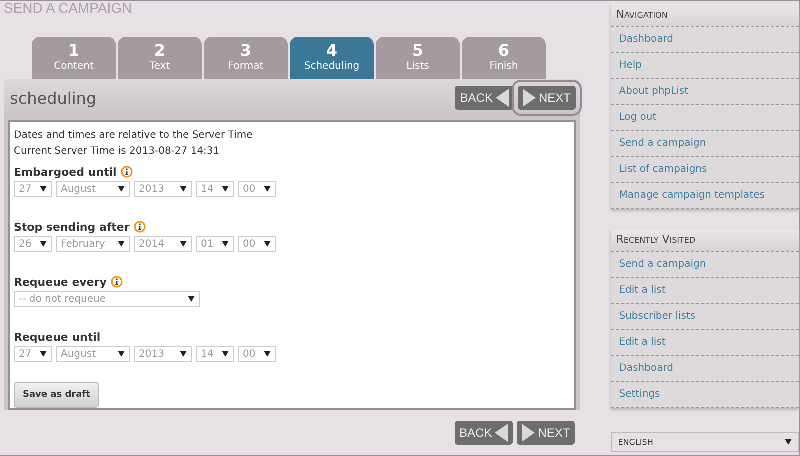 This screenshot has height=456, width=800. I want to click on page-title: SEND A CAMPAIGN, so click(68, 9).